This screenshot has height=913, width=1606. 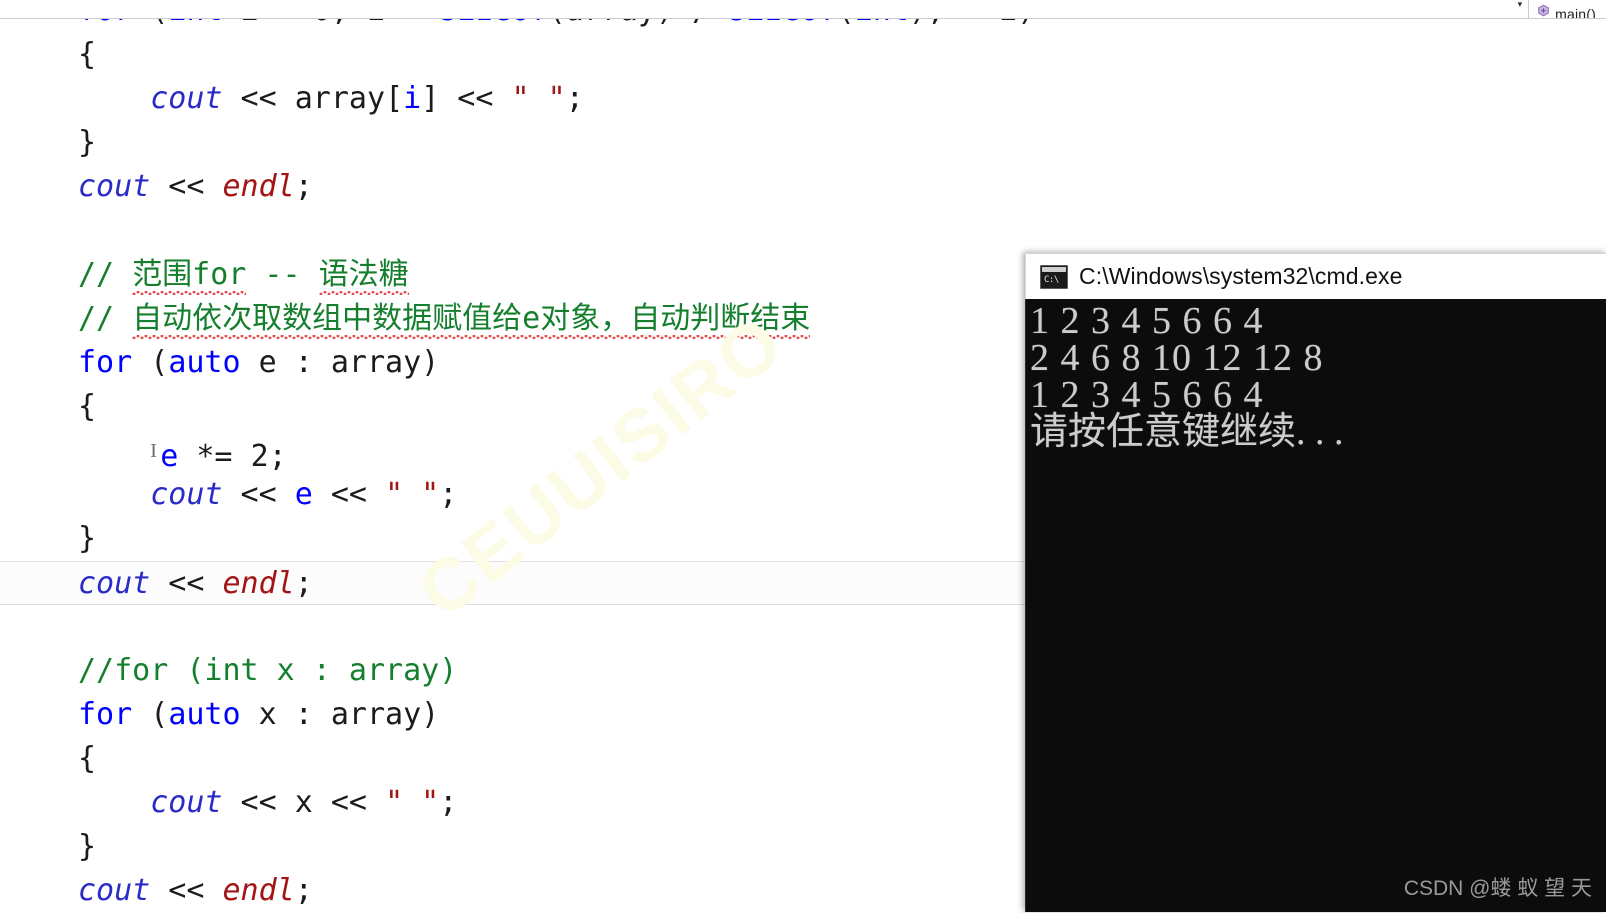 What do you see at coordinates (105, 23) in the screenshot?
I see `line-for-index-token-0: for` at bounding box center [105, 23].